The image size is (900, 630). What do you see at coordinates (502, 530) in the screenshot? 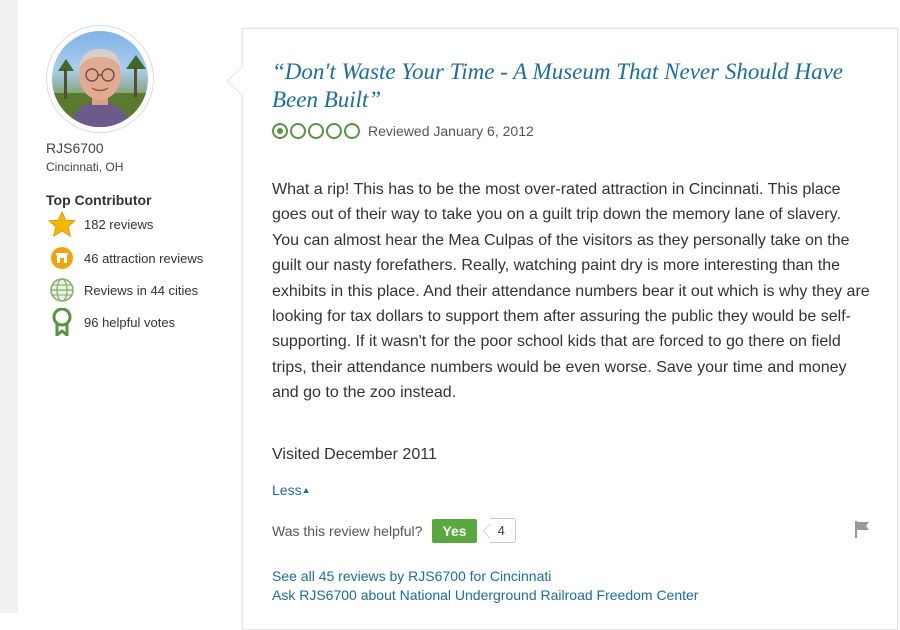
I see `helpful-count-value: 4` at bounding box center [502, 530].